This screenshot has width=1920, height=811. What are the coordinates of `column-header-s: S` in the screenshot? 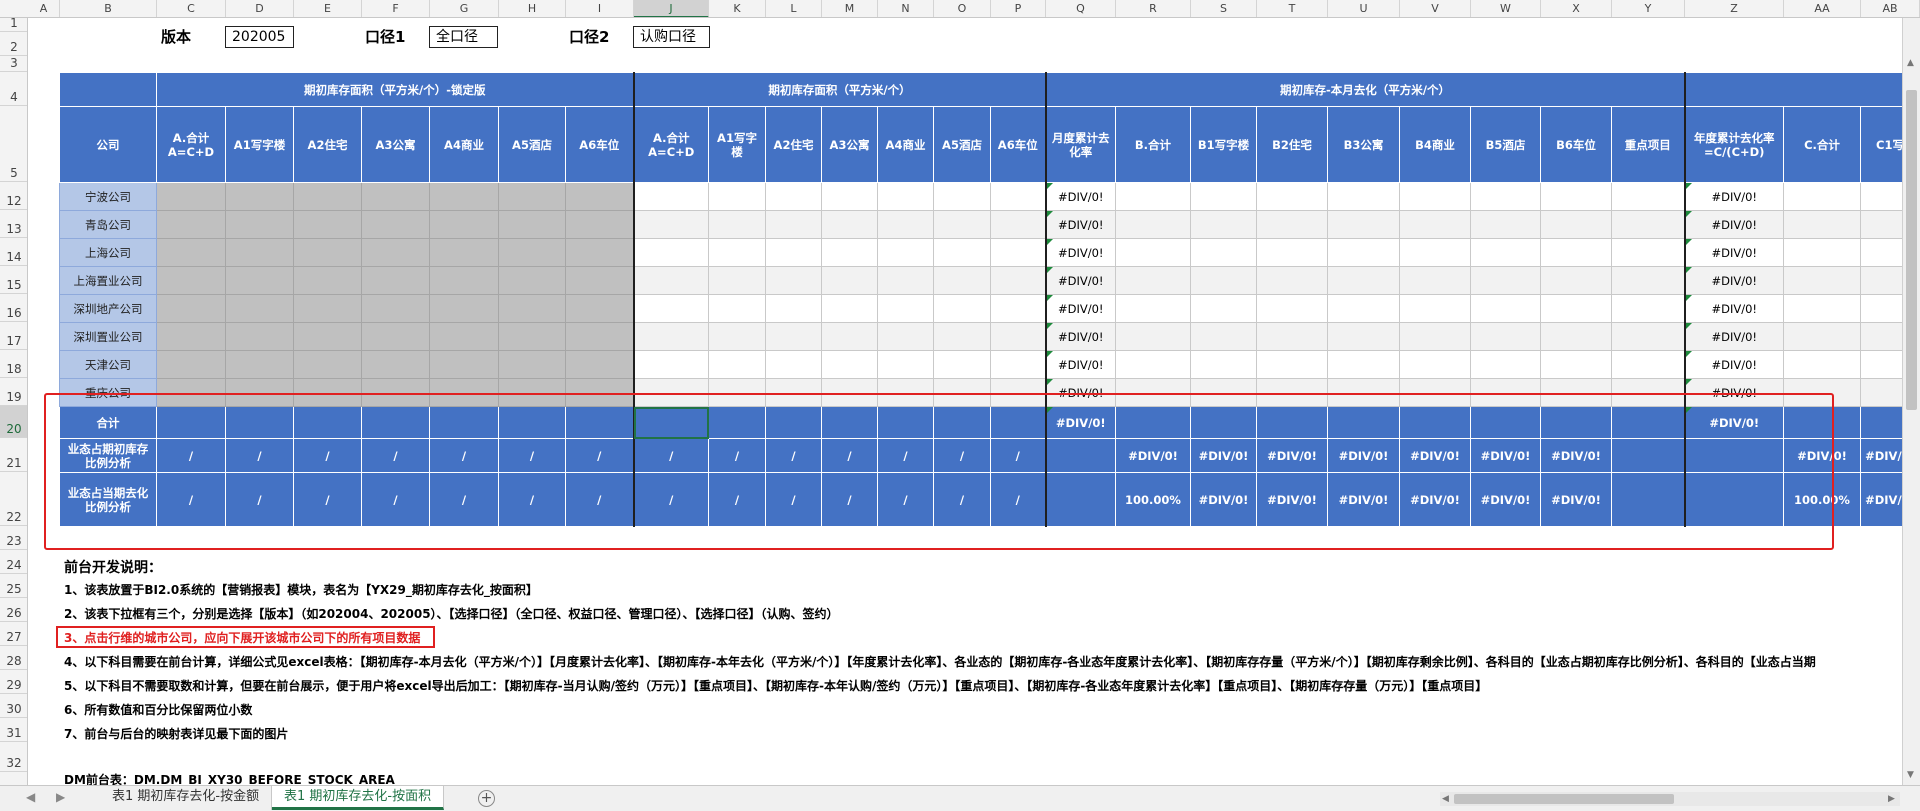 It's located at (1224, 8).